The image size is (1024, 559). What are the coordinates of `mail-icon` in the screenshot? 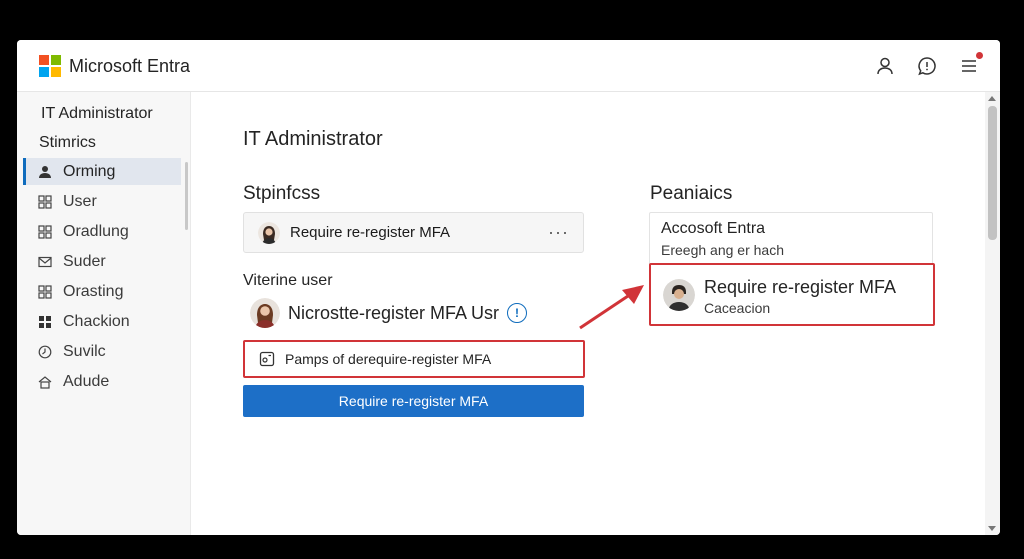 It's located at (45, 262).